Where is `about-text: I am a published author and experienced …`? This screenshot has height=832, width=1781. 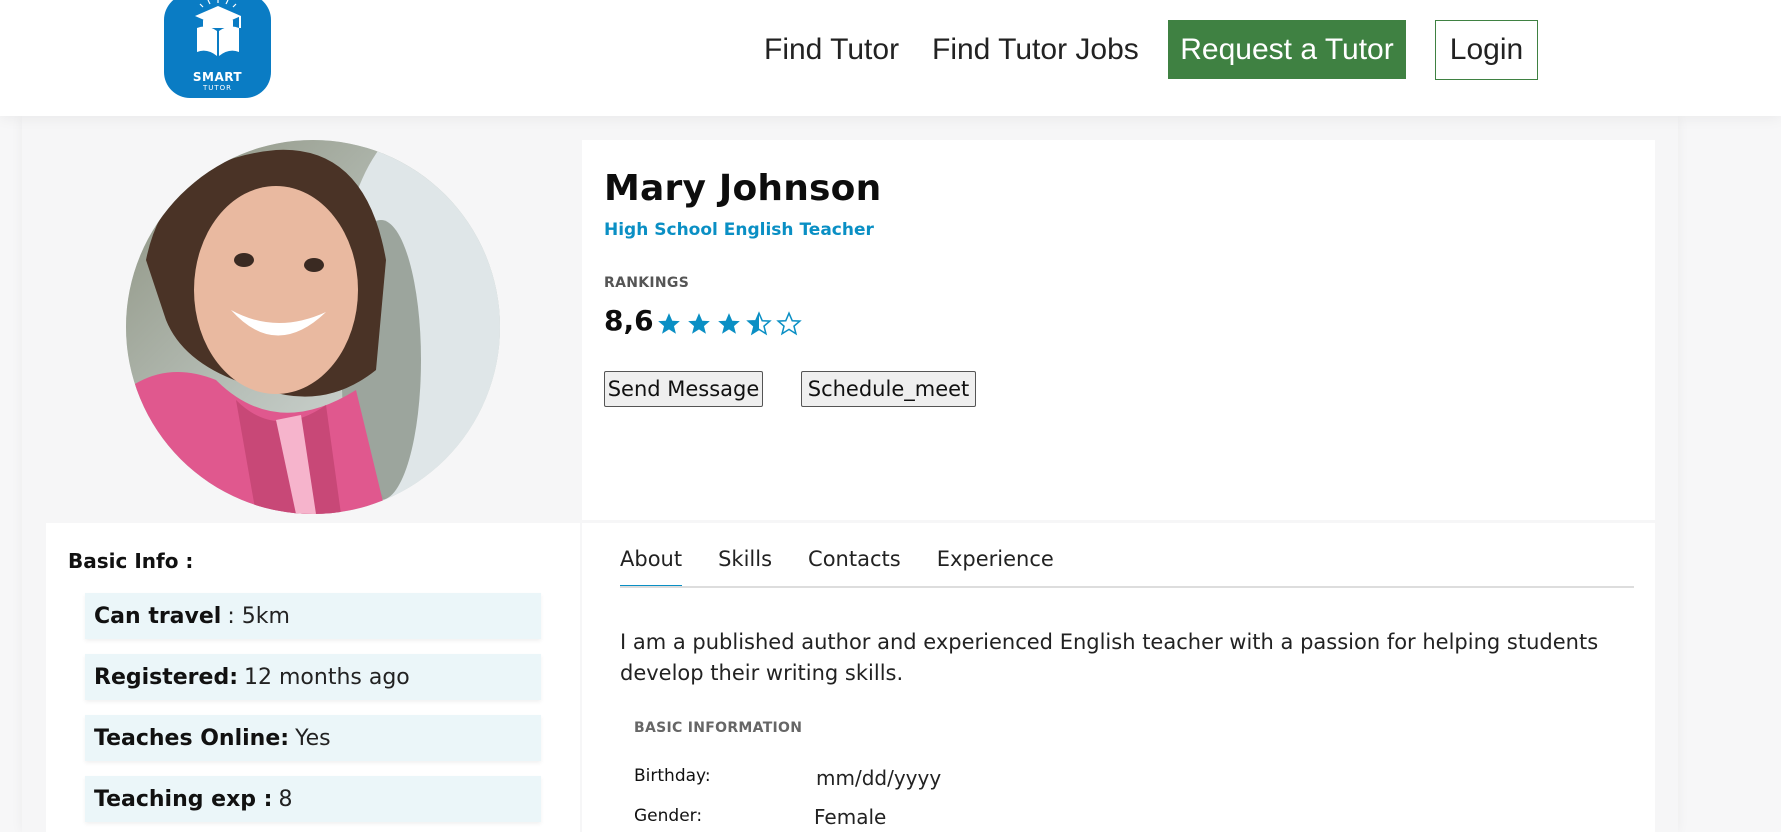
about-text: I am a published author and experienced … is located at coordinates (1109, 657).